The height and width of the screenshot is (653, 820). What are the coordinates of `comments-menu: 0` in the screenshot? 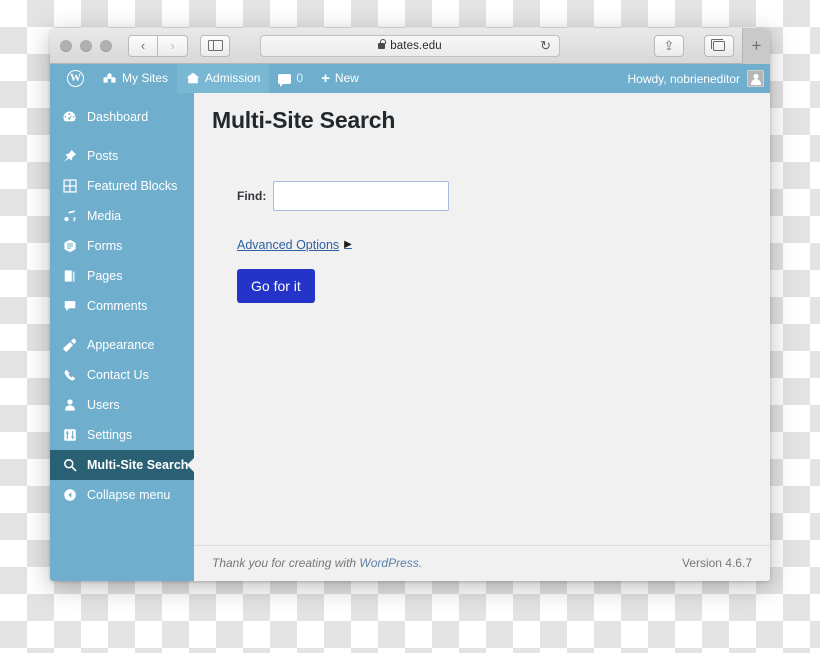 It's located at (290, 78).